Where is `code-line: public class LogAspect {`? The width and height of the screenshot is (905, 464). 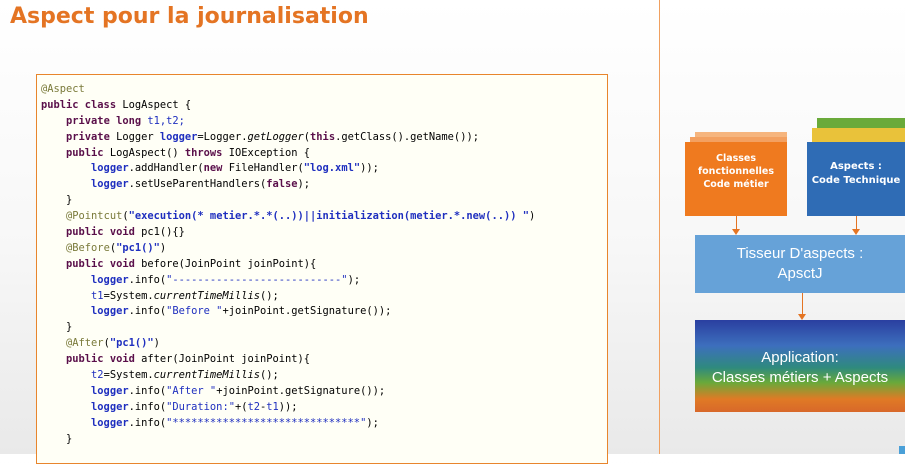 code-line: public class LogAspect { is located at coordinates (324, 106).